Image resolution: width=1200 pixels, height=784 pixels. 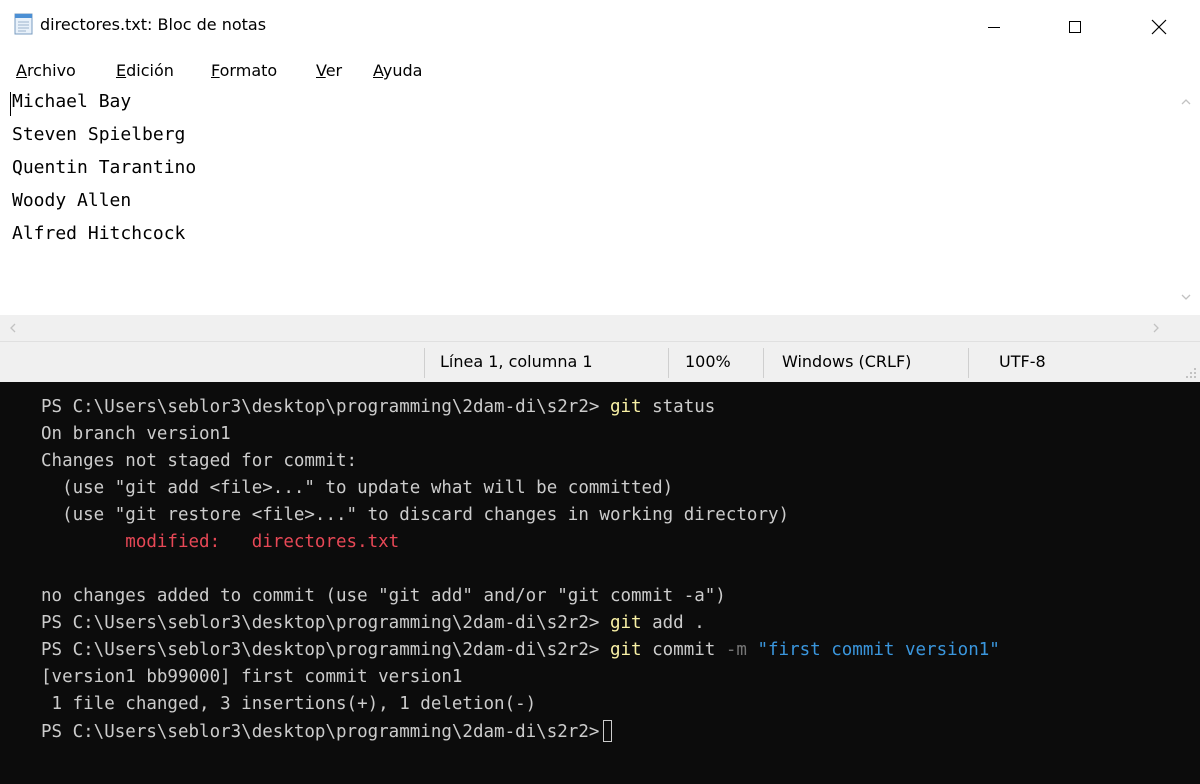 I want to click on close-icon, so click(x=1159, y=27).